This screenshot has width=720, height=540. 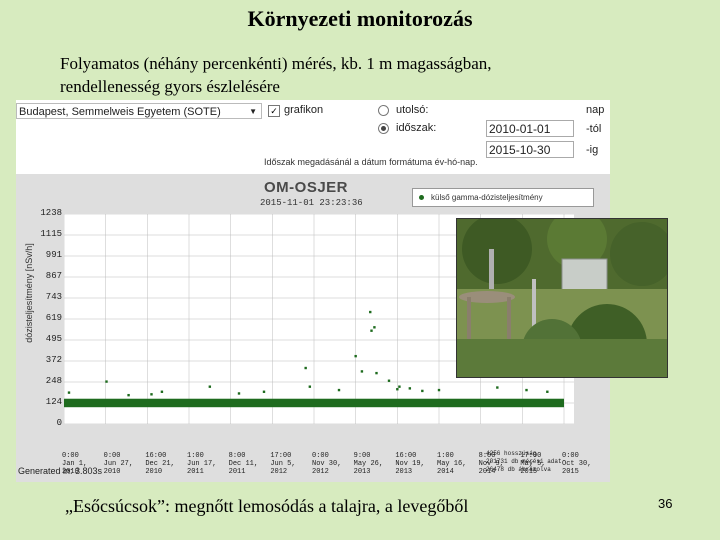 I want to click on y-tick-label: 248, so click(x=53, y=381).